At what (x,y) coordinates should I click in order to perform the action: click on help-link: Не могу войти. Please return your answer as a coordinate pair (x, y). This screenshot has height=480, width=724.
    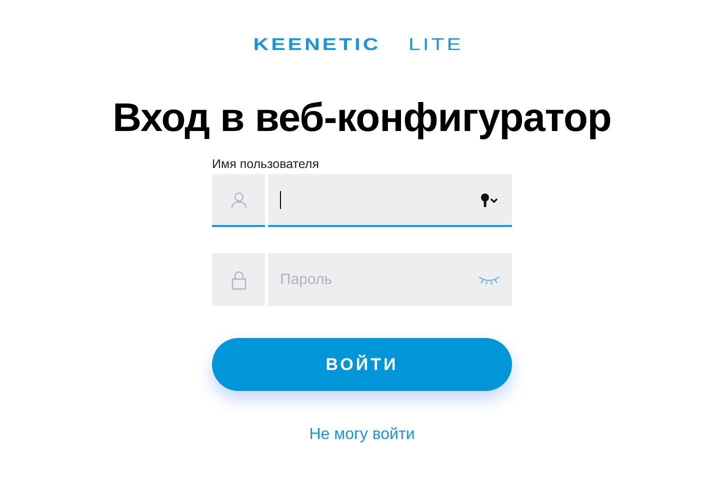
    Looking at the image, I should click on (362, 435).